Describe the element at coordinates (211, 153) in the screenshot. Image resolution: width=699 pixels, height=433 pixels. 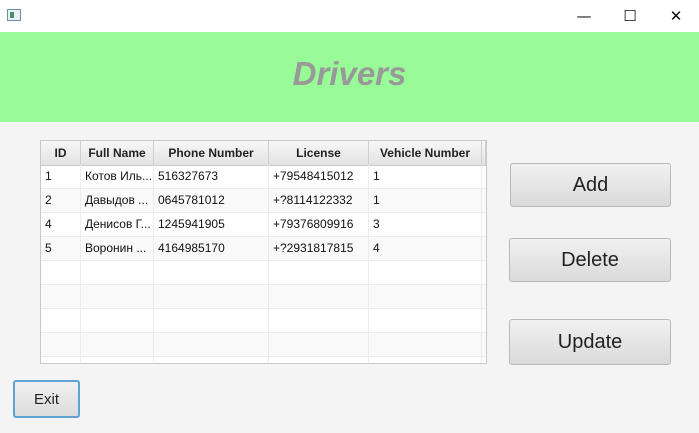
I see `column-header-phone-number: Phone Number` at that location.